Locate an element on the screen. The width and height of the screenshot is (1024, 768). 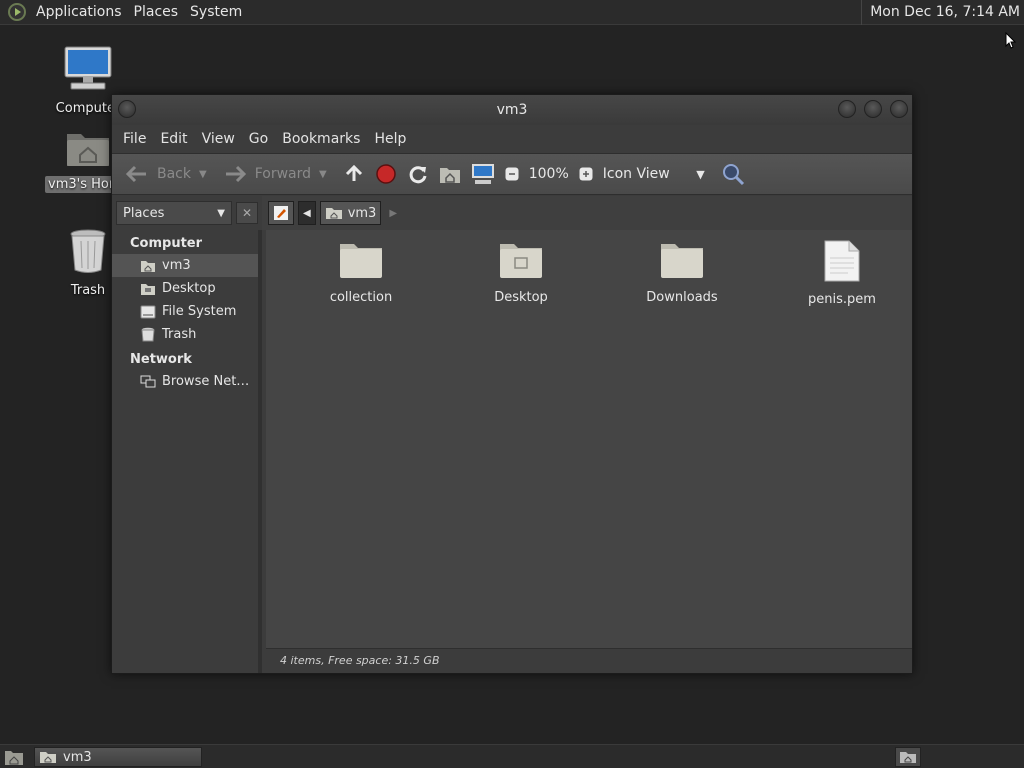
toggle-location-entry-button is located at coordinates (281, 213).